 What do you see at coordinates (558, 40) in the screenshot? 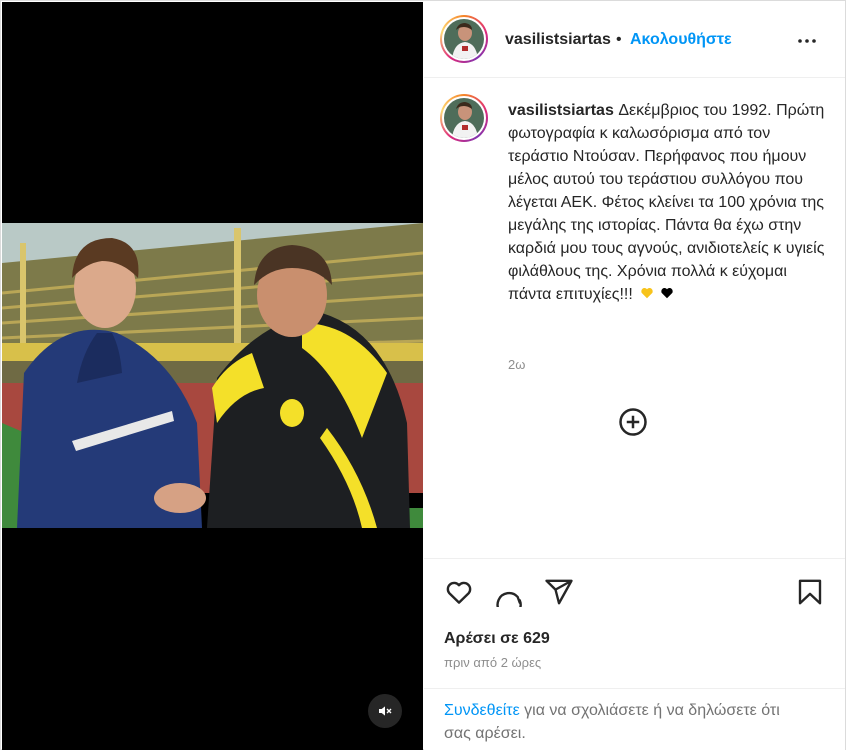
I see `author-username: vasilistsiartas` at bounding box center [558, 40].